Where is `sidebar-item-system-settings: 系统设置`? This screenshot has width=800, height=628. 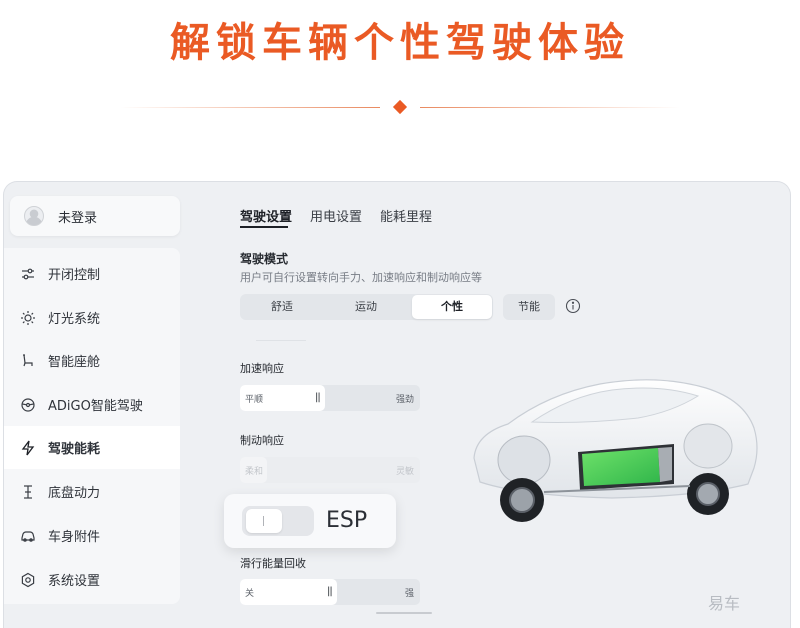
sidebar-item-system-settings: 系统设置 is located at coordinates (92, 579).